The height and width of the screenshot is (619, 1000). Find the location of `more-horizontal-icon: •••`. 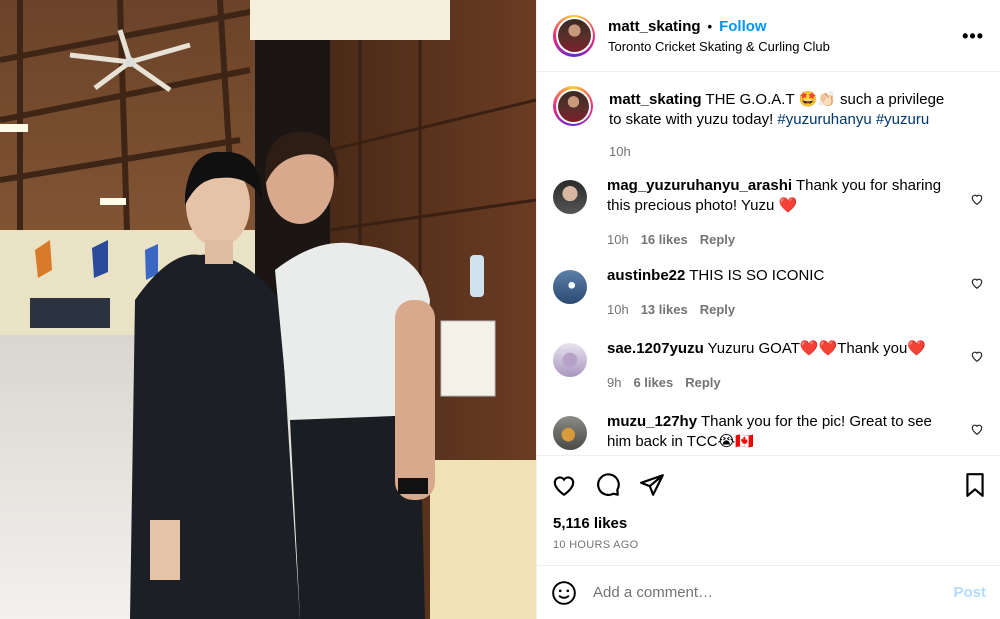

more-horizontal-icon: ••• is located at coordinates (973, 36).